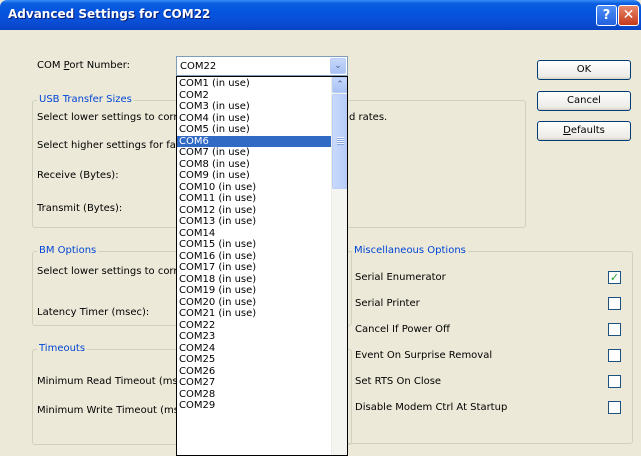 The height and width of the screenshot is (456, 641). Describe the element at coordinates (254, 326) in the screenshot. I see `dropdown-item: COM22` at that location.